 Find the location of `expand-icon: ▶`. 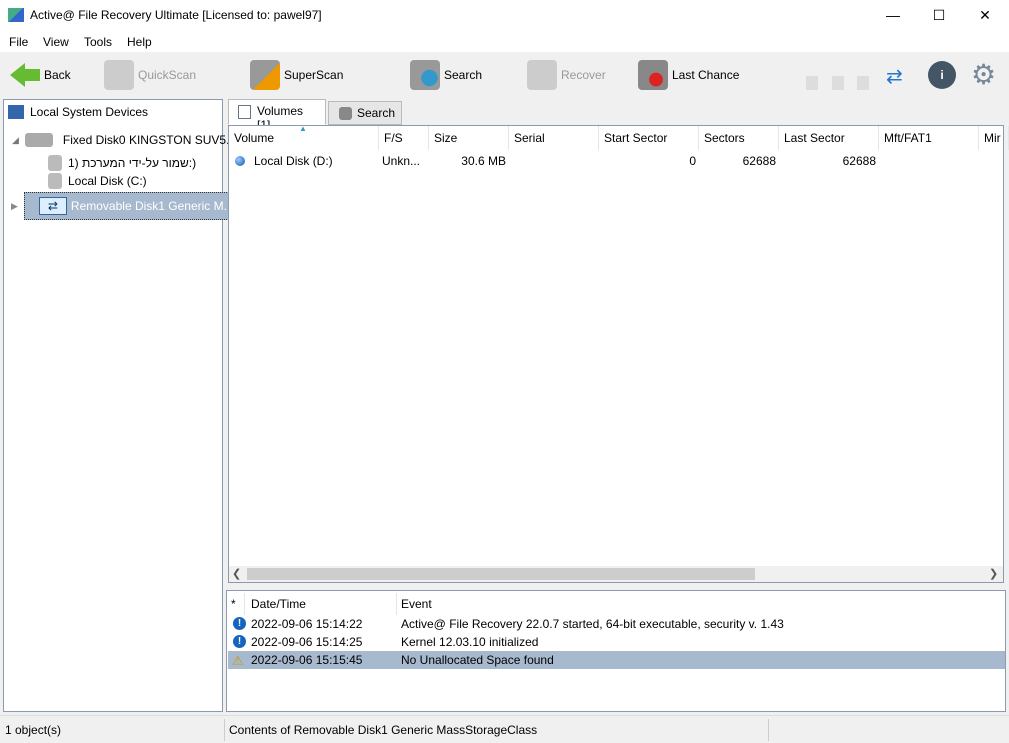

expand-icon: ▶ is located at coordinates (14, 206).